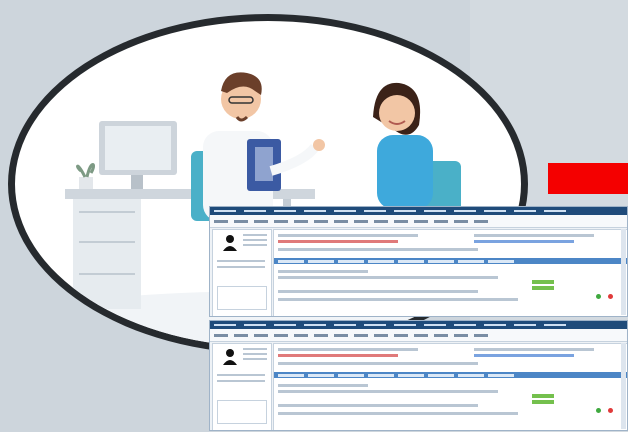 This screenshot has height=432, width=628. I want to click on accent-red-bar, so click(588, 178).